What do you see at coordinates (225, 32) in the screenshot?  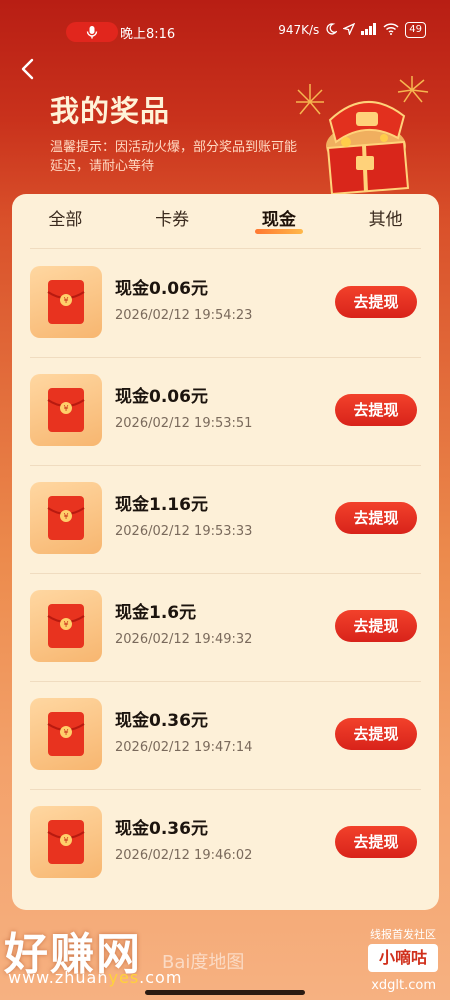 I see `status-bar: 晚上8:16 947K/s 49` at bounding box center [225, 32].